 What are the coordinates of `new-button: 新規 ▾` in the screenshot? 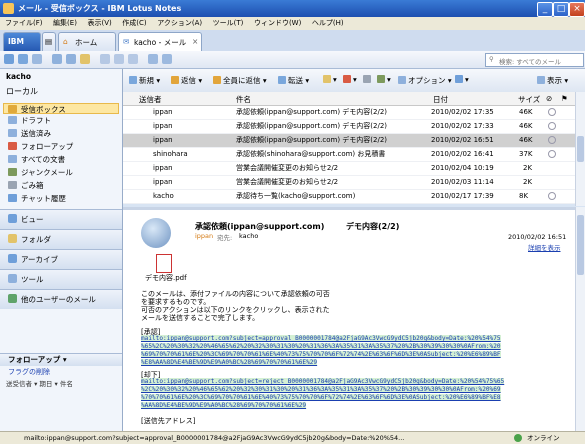 It's located at (144, 80).